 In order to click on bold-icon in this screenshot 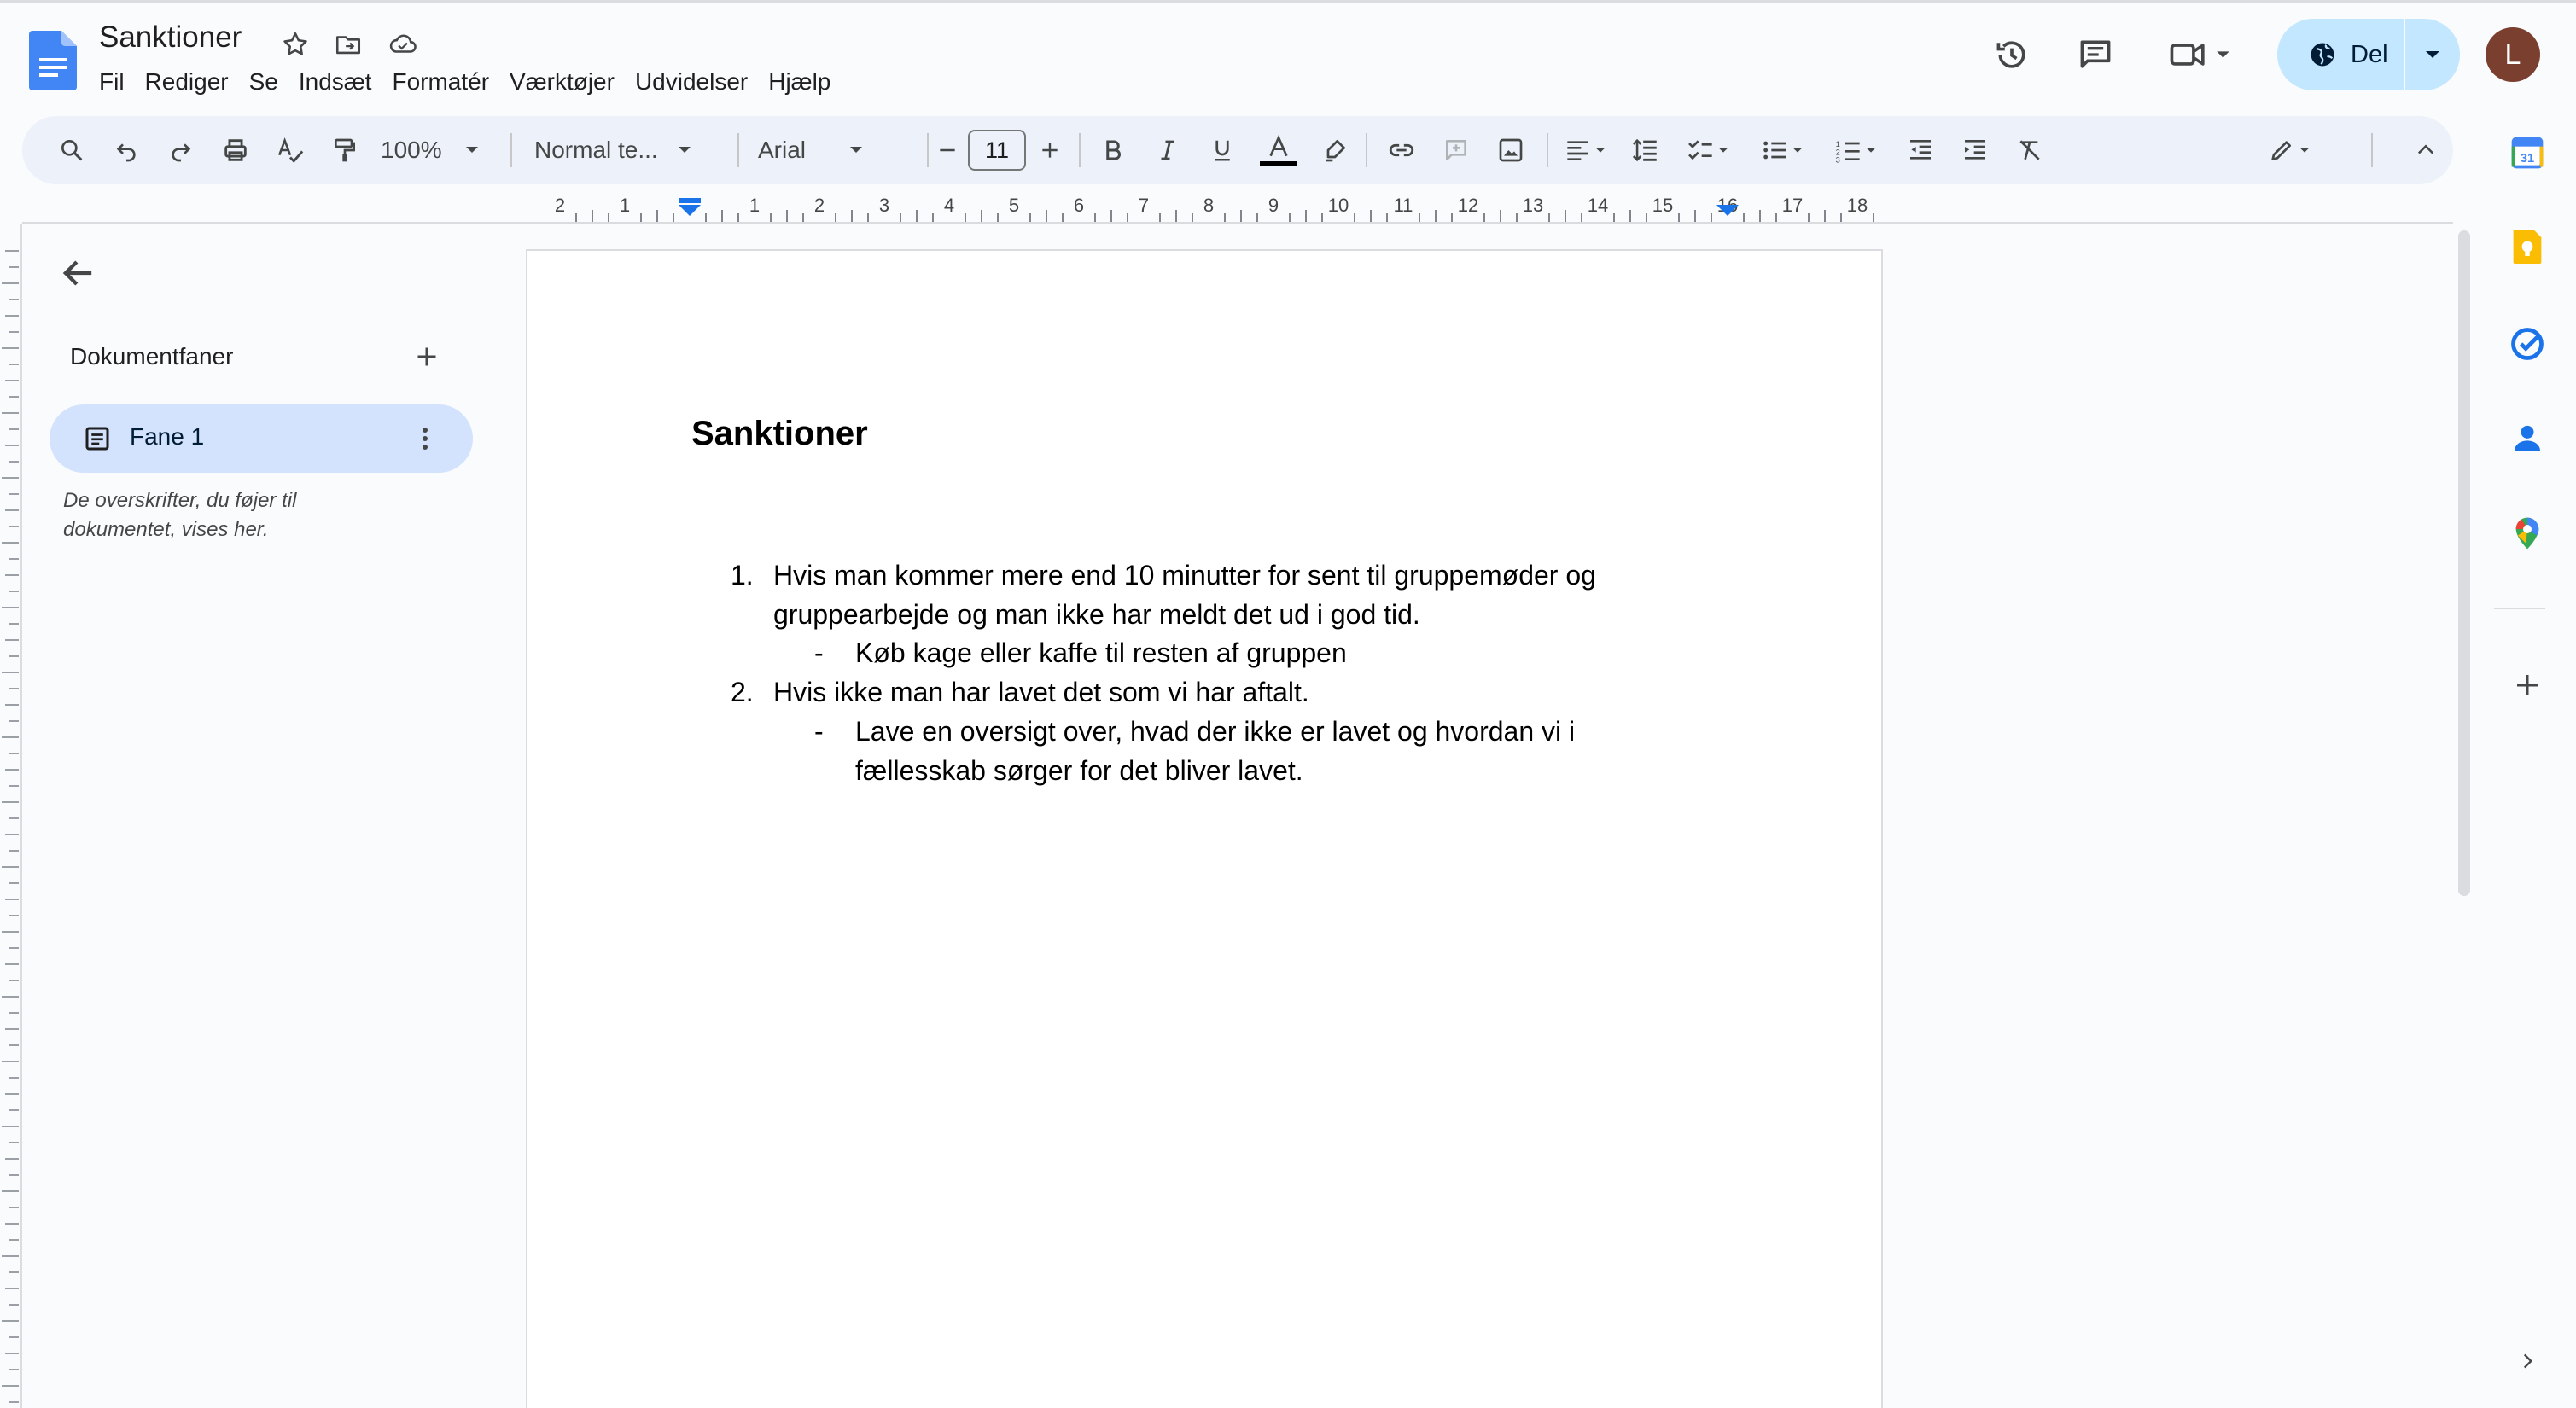, I will do `click(1113, 150)`.